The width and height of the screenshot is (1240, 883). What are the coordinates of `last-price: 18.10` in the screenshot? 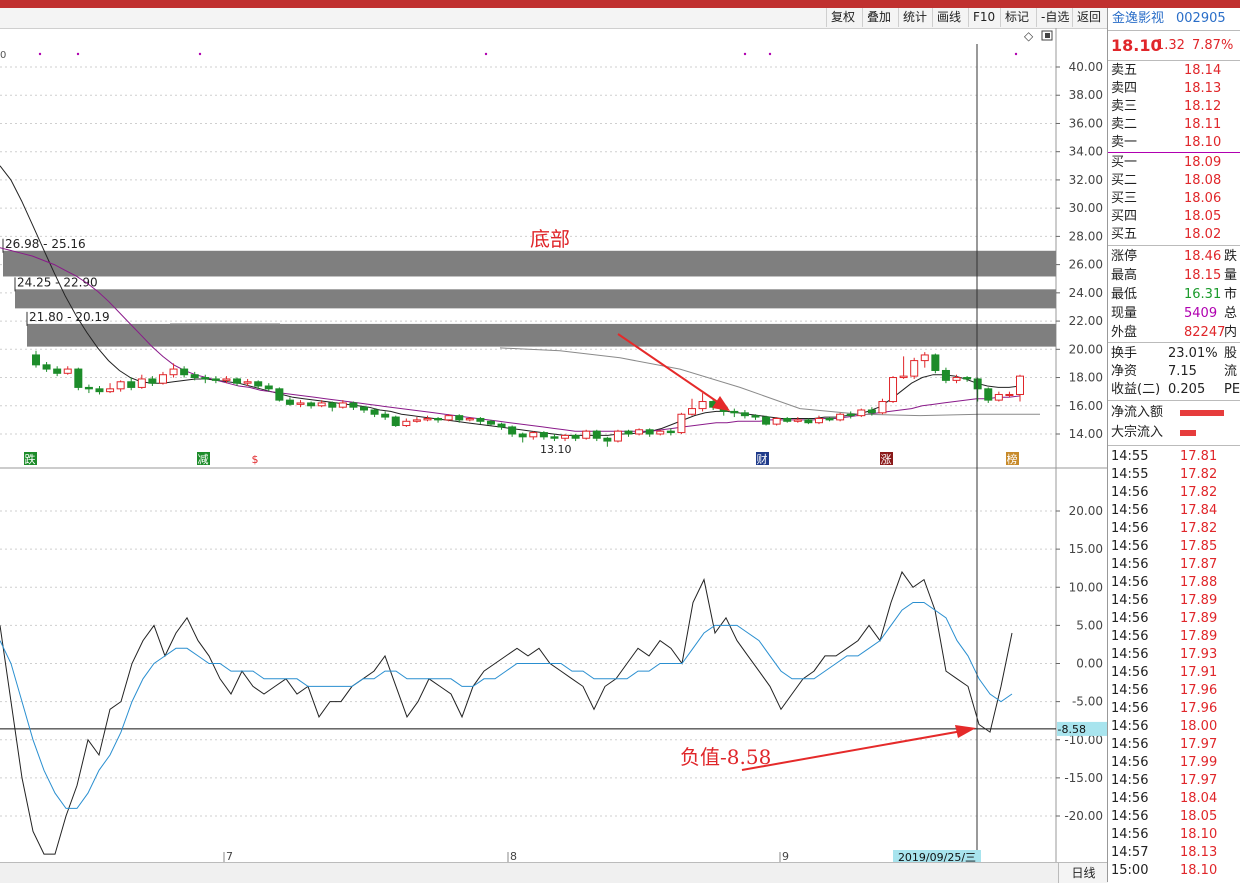 It's located at (1136, 45).